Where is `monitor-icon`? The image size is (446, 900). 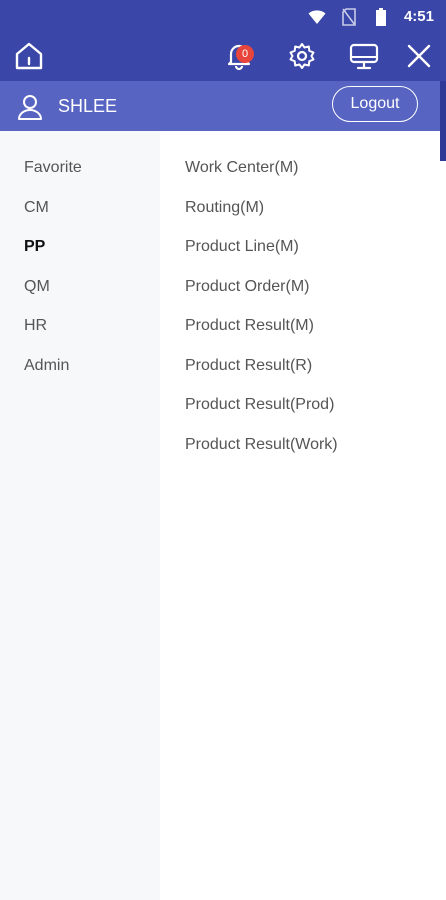 monitor-icon is located at coordinates (364, 58).